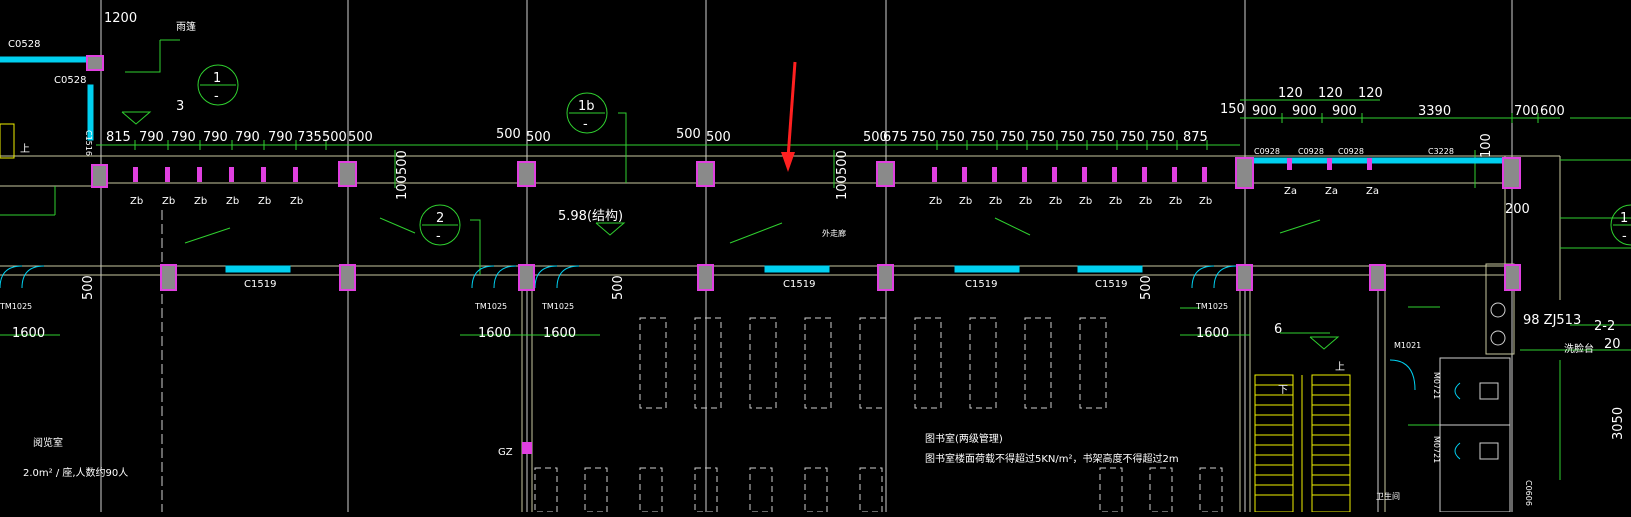  What do you see at coordinates (1457, 391) in the screenshot?
I see `toilet-door-swing` at bounding box center [1457, 391].